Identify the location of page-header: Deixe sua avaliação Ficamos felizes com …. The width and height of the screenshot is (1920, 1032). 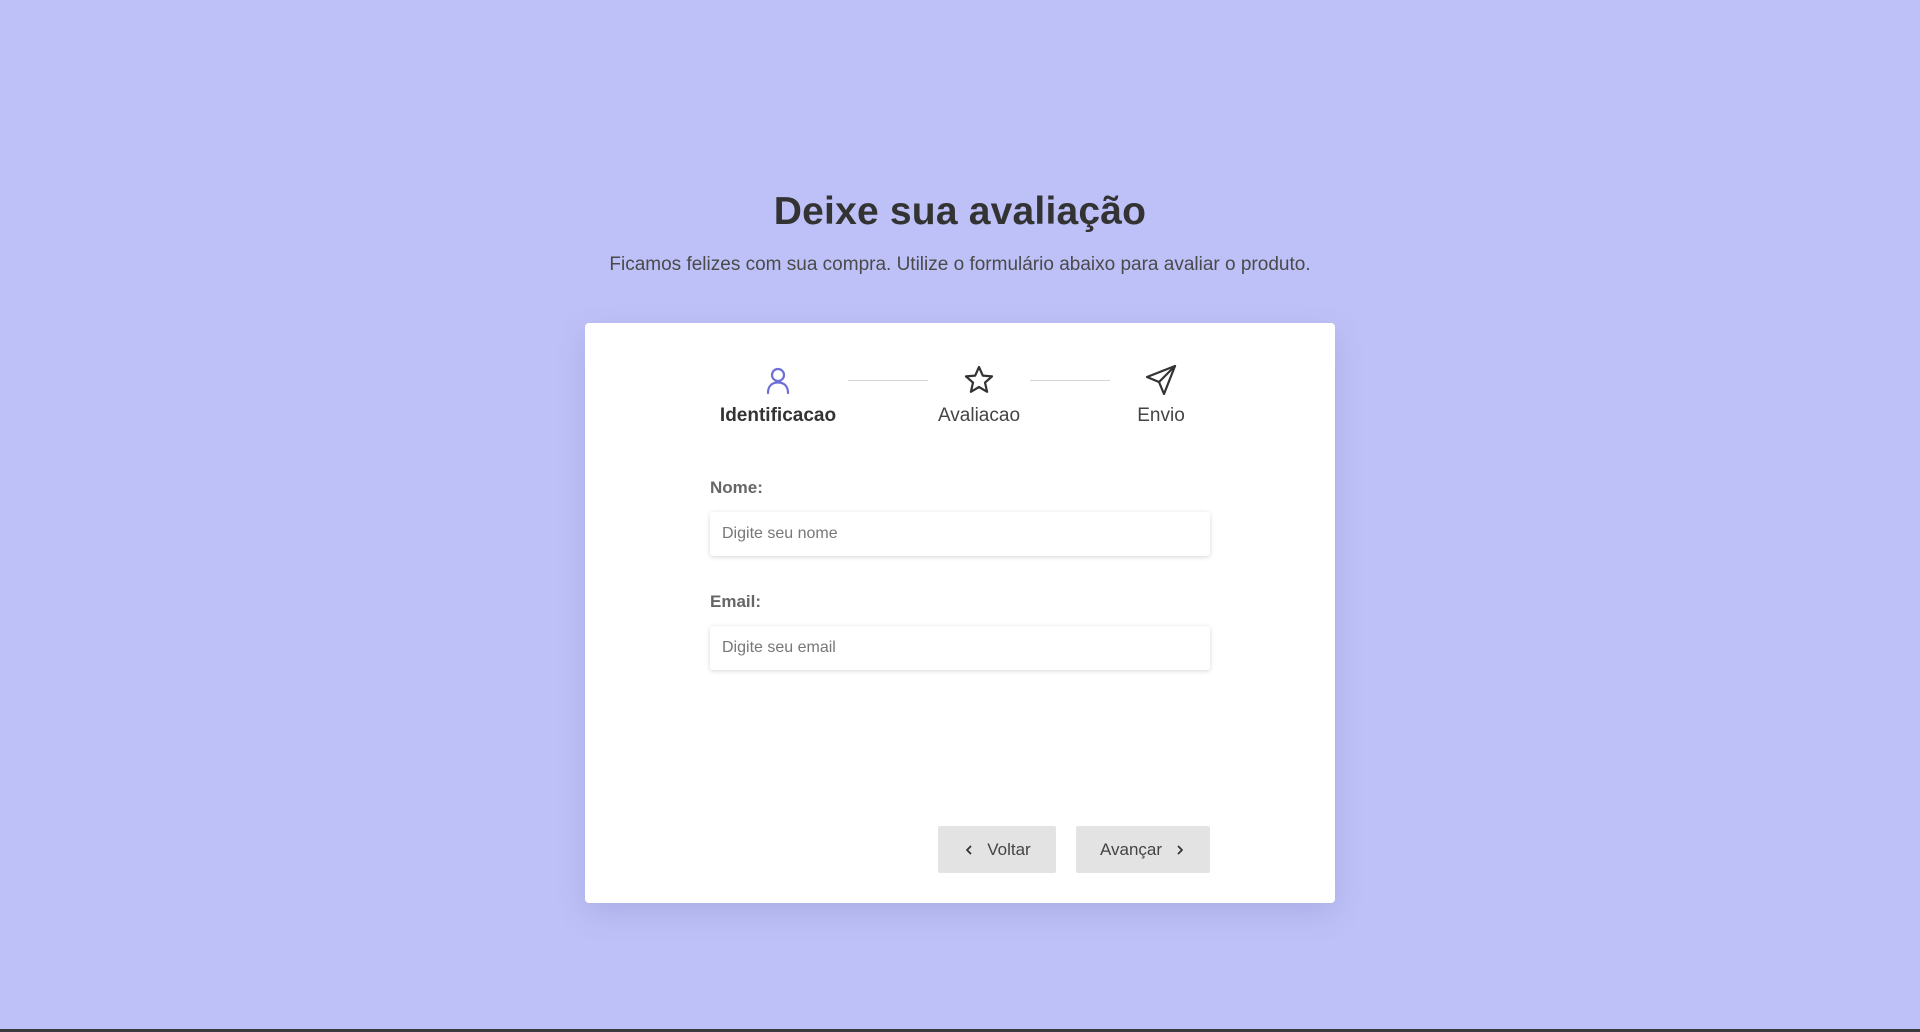
(960, 233).